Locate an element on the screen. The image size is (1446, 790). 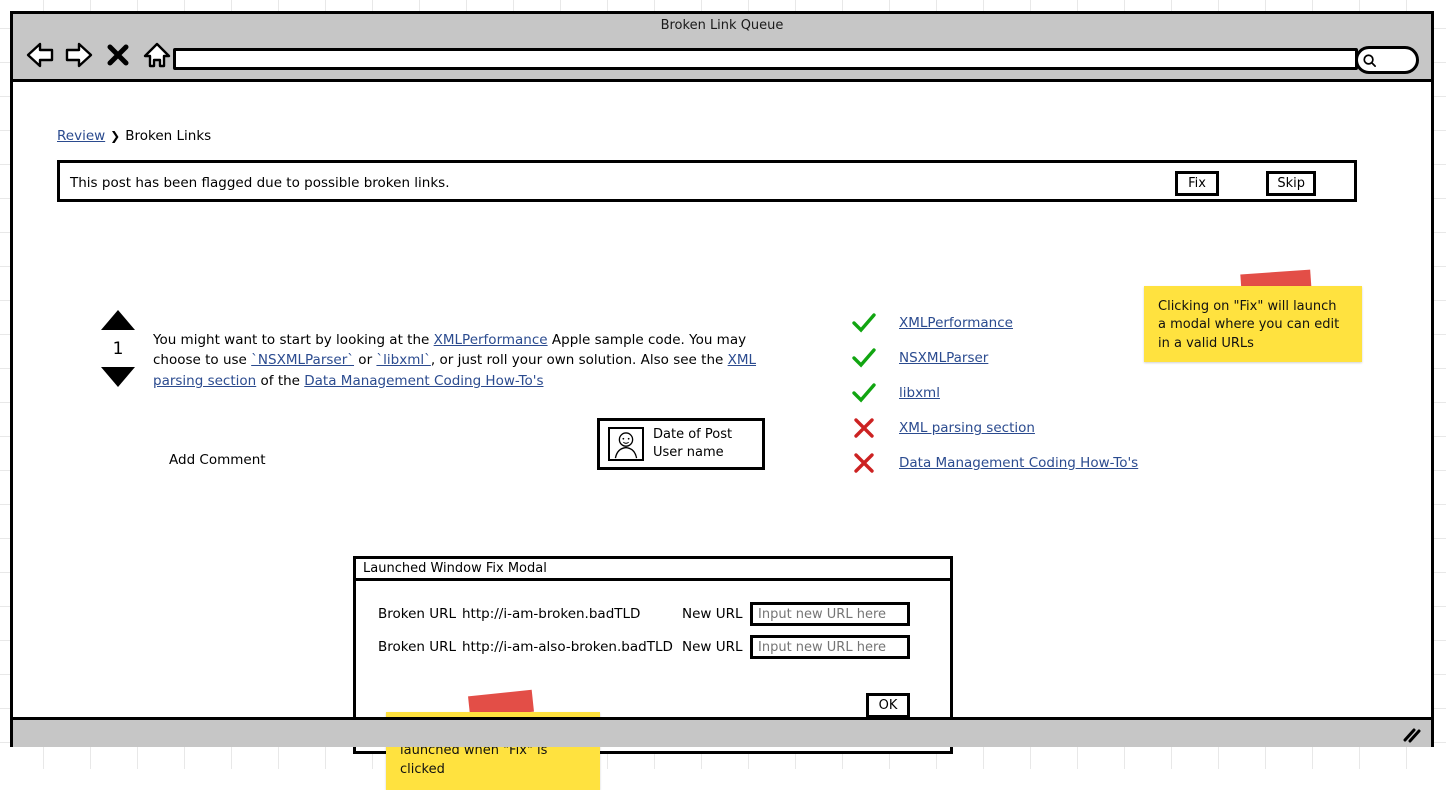
search-input is located at coordinates (1387, 60).